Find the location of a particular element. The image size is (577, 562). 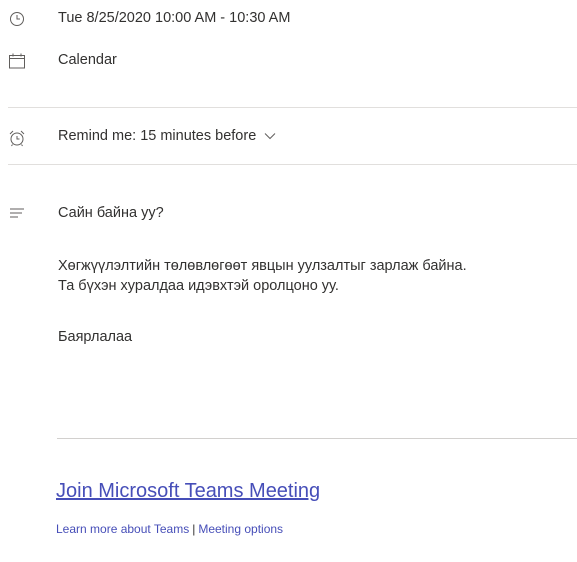

join-teams-meeting-link: Join Microsoft Teams Meeting is located at coordinates (188, 491).